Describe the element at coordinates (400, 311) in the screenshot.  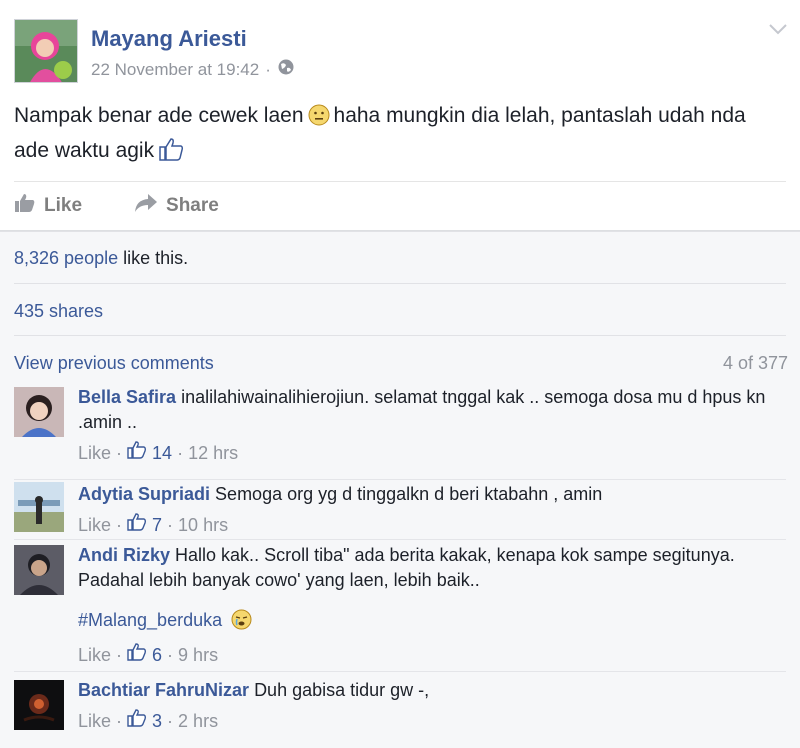
I see `shares-row: 435 shares` at that location.